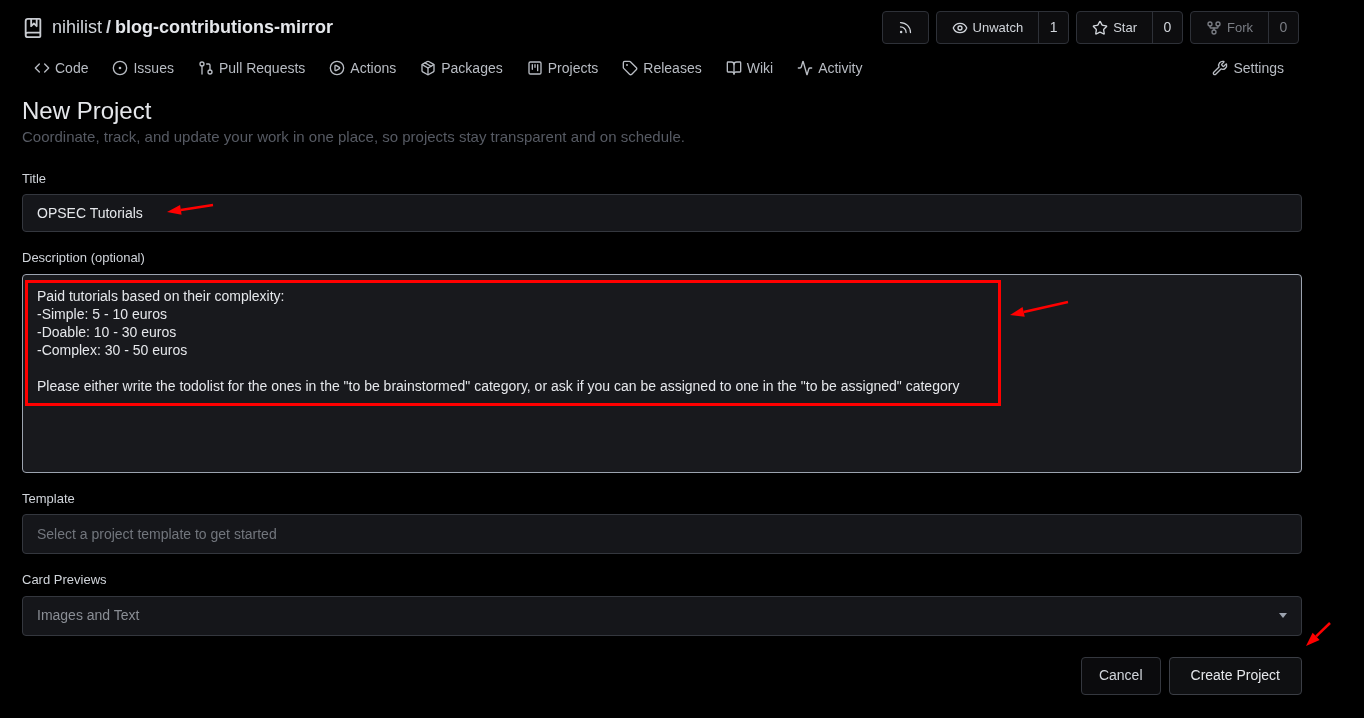 This screenshot has height=718, width=1364. Describe the element at coordinates (337, 68) in the screenshot. I see `play-icon` at that location.